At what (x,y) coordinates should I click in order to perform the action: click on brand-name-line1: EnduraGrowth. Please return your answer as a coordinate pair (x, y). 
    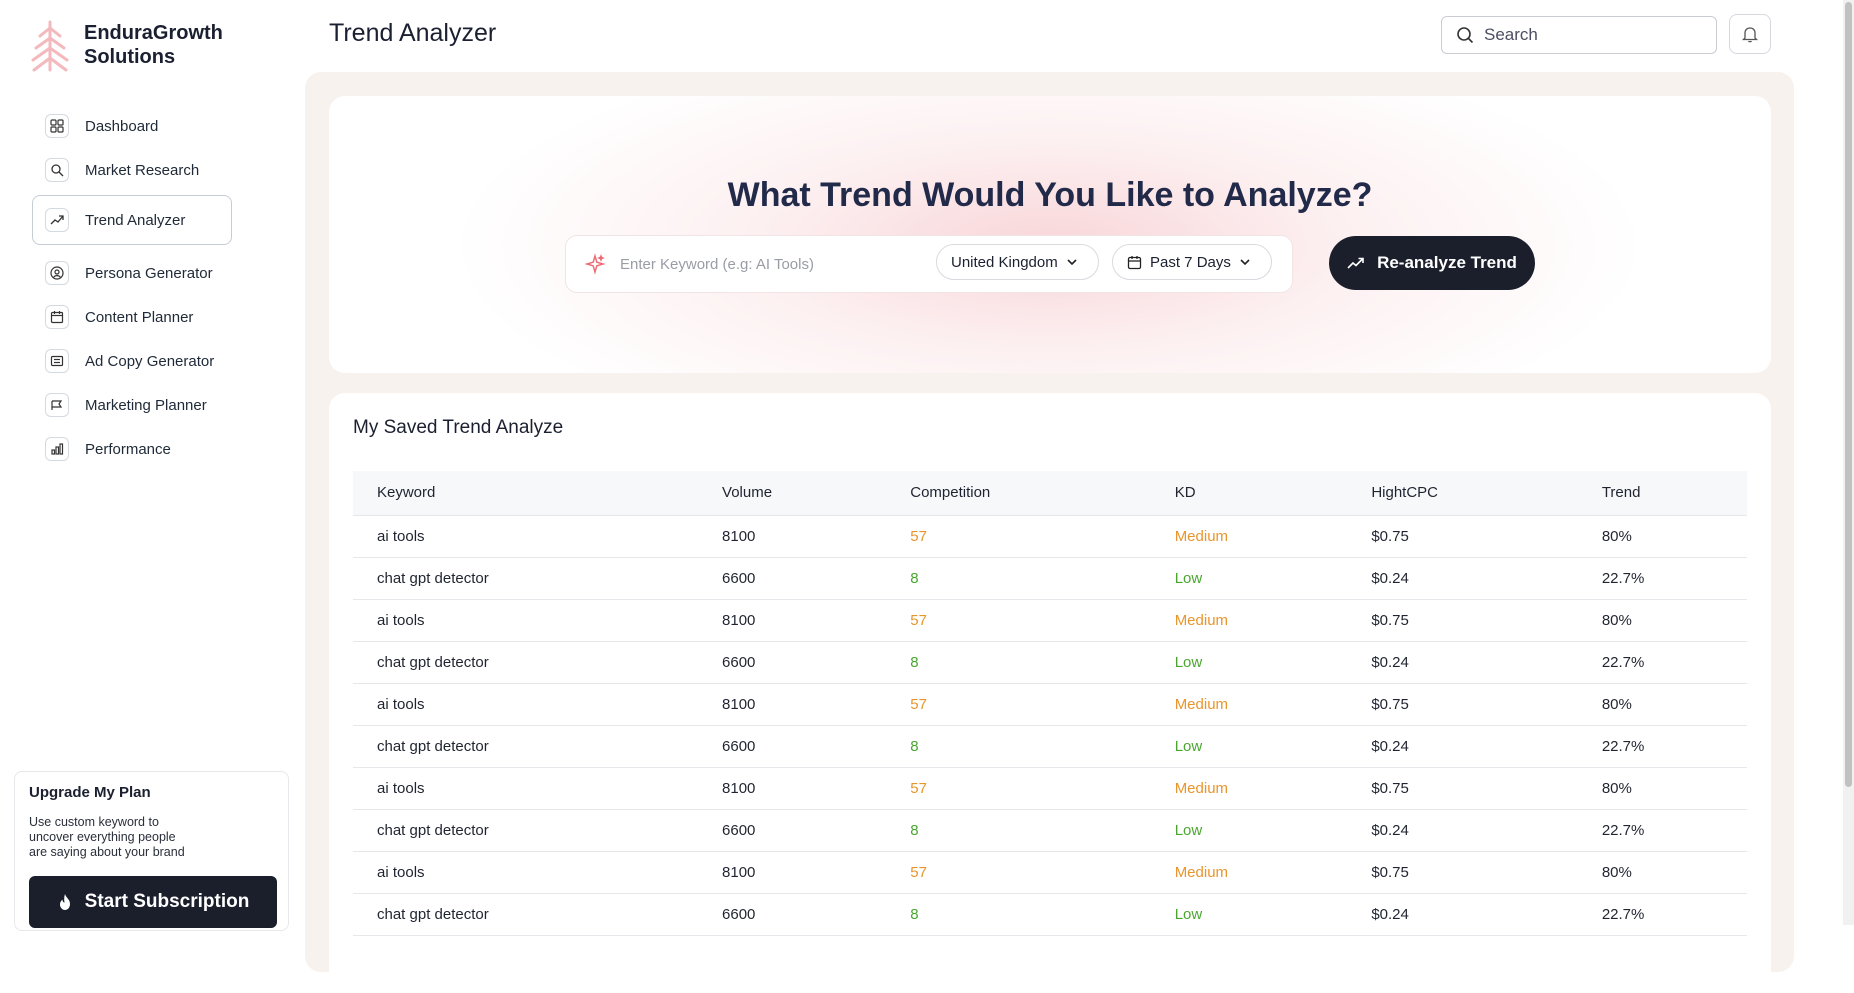
    Looking at the image, I should click on (153, 33).